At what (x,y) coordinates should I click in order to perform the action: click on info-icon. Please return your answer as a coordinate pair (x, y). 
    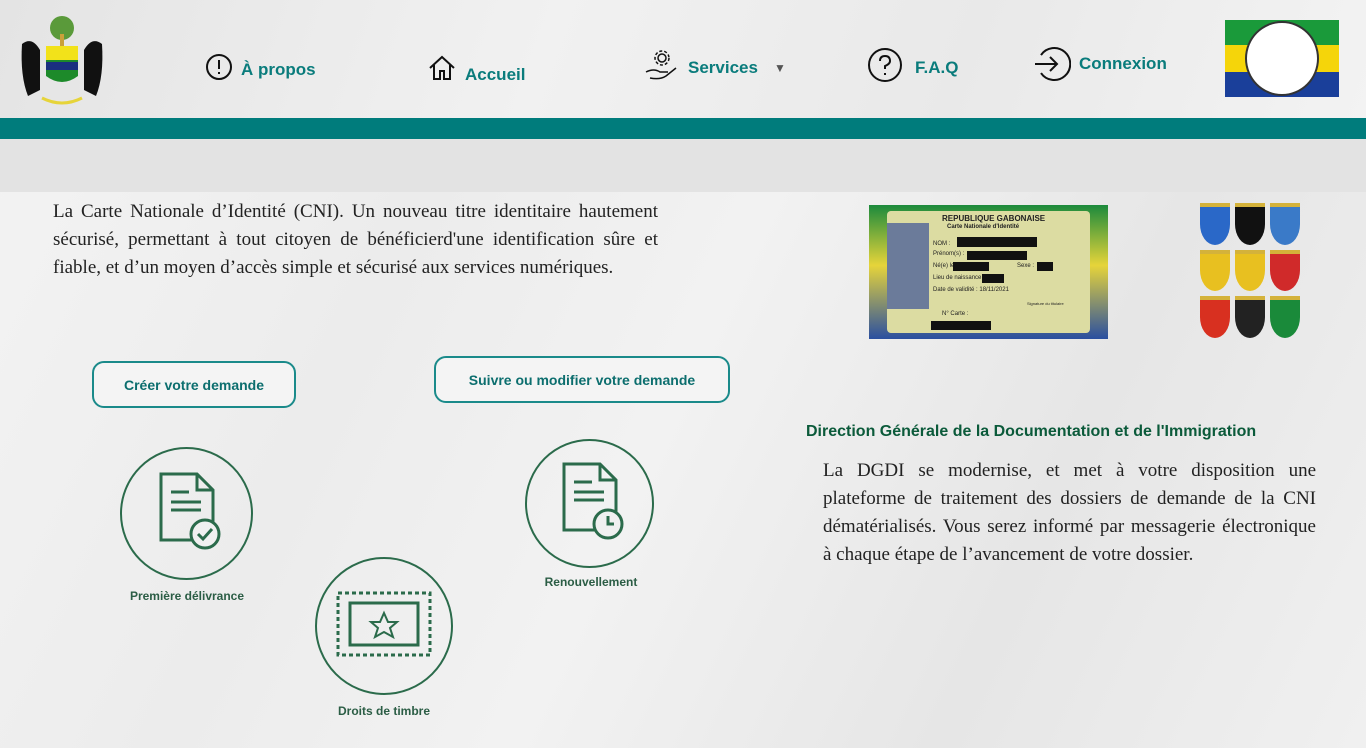
    Looking at the image, I should click on (219, 69).